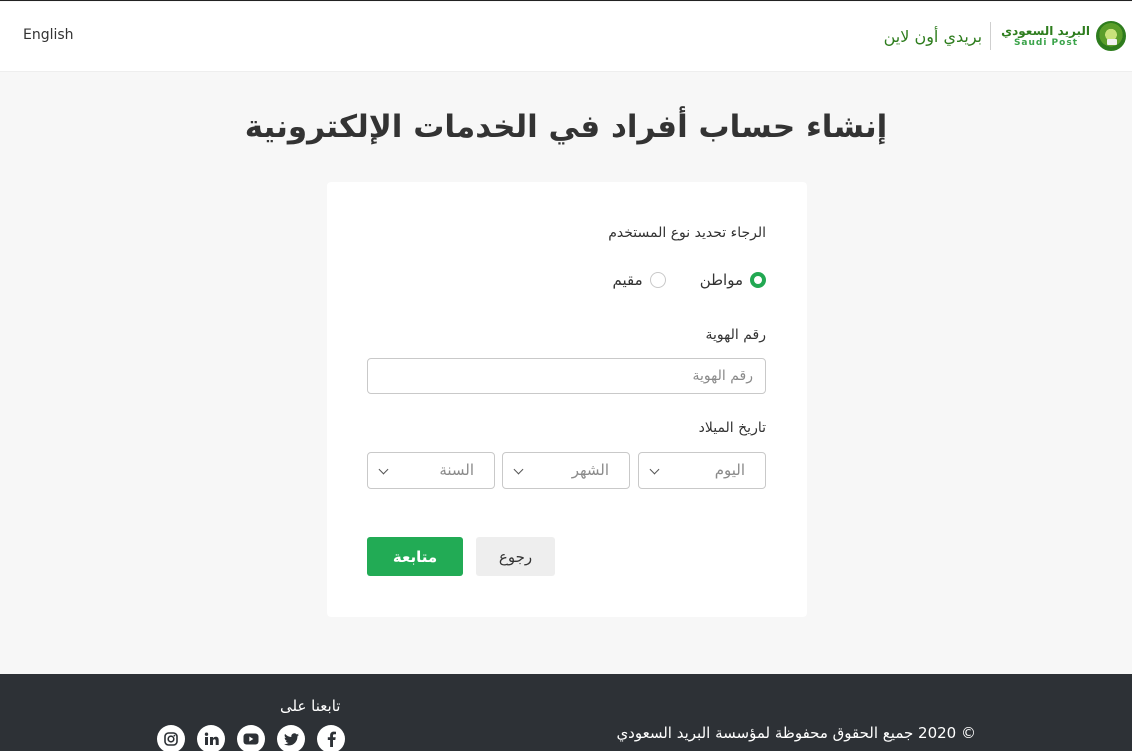 Image resolution: width=1132 pixels, height=751 pixels. Describe the element at coordinates (657, 280) in the screenshot. I see `radio-unchecked-icon` at that location.